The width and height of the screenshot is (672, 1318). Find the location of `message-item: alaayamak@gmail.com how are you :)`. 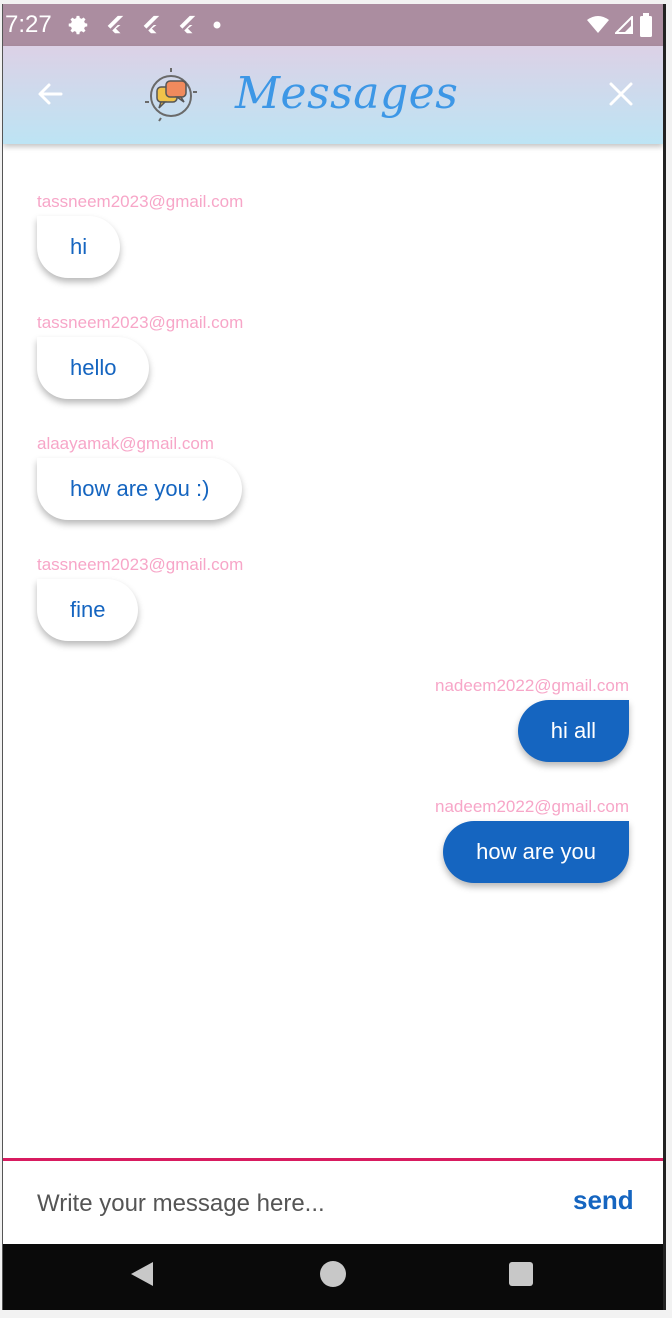

message-item: alaayamak@gmail.com how are you :) is located at coordinates (140, 477).